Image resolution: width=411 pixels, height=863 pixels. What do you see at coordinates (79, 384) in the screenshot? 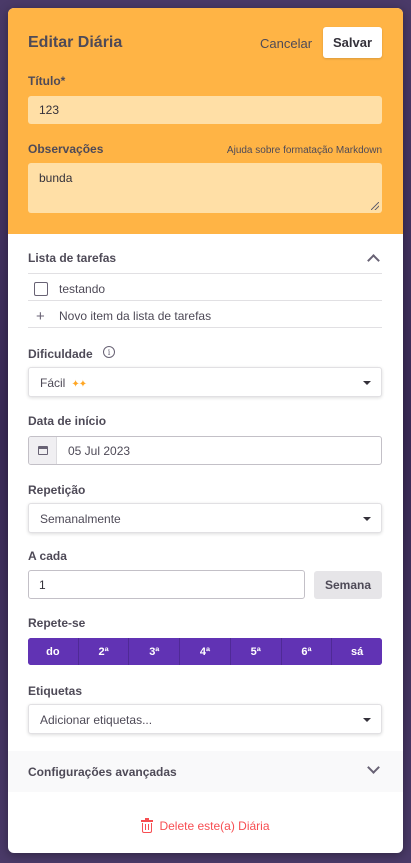
I see `sparkle-icon: ✦✦` at bounding box center [79, 384].